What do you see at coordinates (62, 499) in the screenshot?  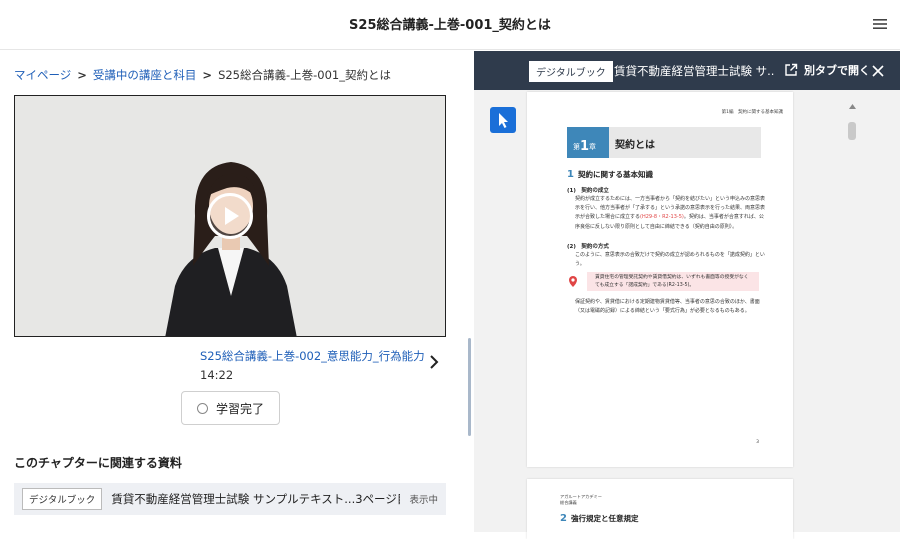 I see `material-type-badge: デジタルブック` at bounding box center [62, 499].